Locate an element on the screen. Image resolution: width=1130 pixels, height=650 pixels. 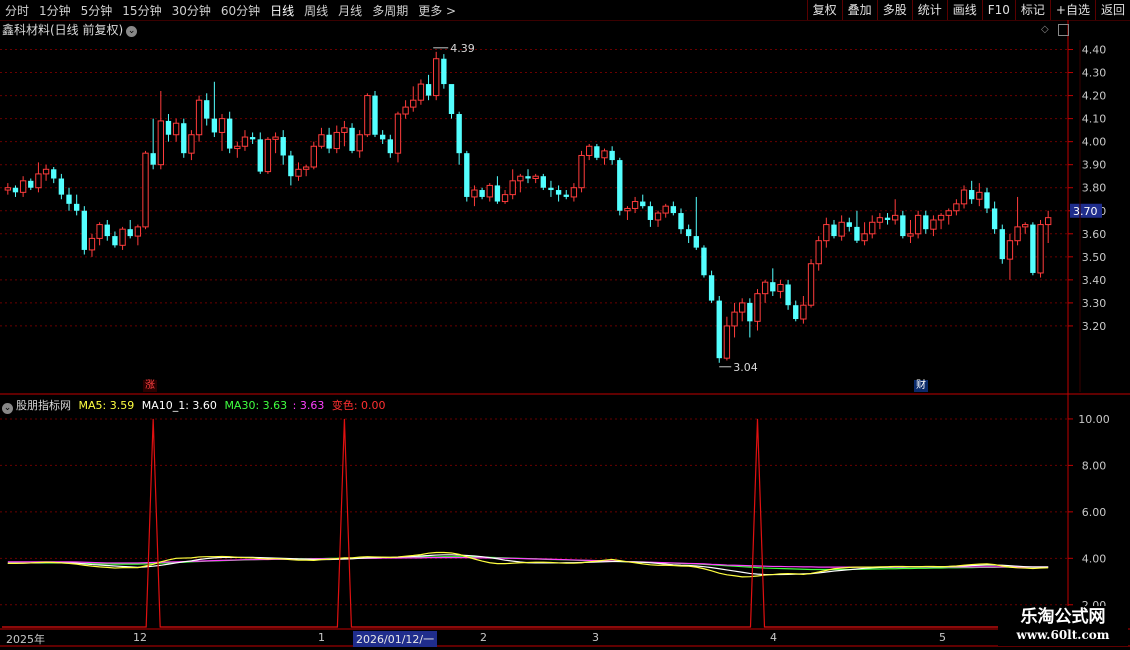
multi-stock-button: 多股 is located at coordinates (894, 10).